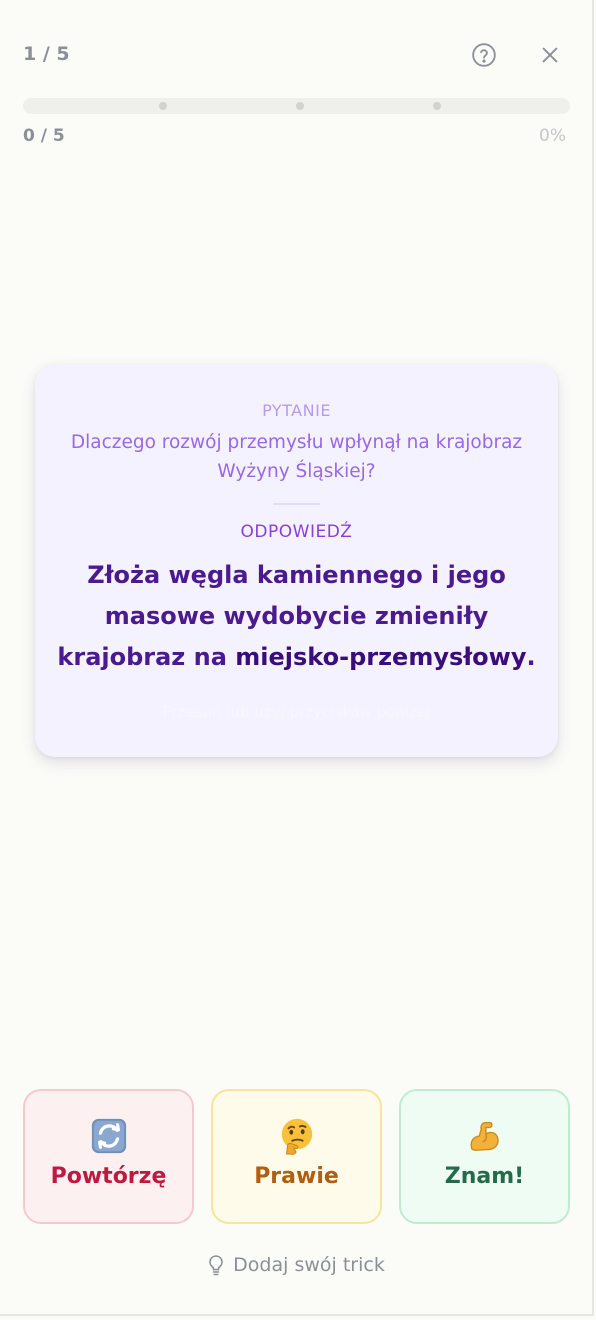 The height and width of the screenshot is (1320, 596). I want to click on add-trick-button: Dodaj swój trick, so click(296, 1265).